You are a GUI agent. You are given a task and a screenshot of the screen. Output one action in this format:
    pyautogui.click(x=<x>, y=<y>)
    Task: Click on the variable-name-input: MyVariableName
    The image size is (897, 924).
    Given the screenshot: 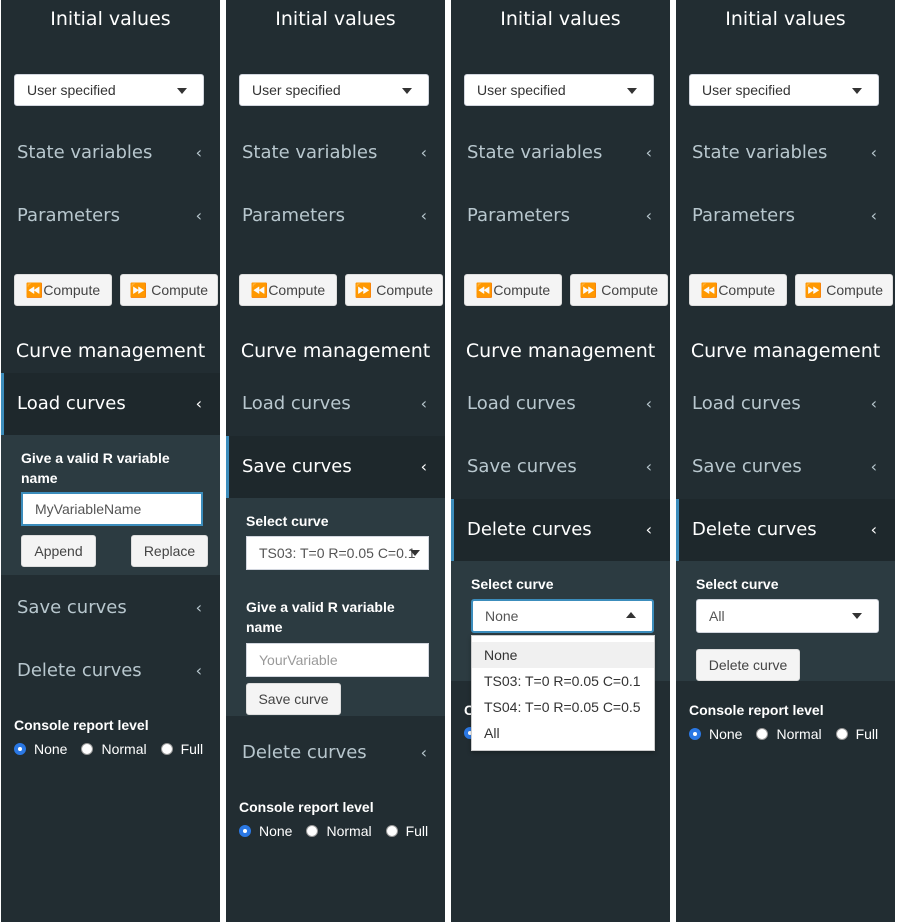 What is the action you would take?
    pyautogui.click(x=112, y=509)
    